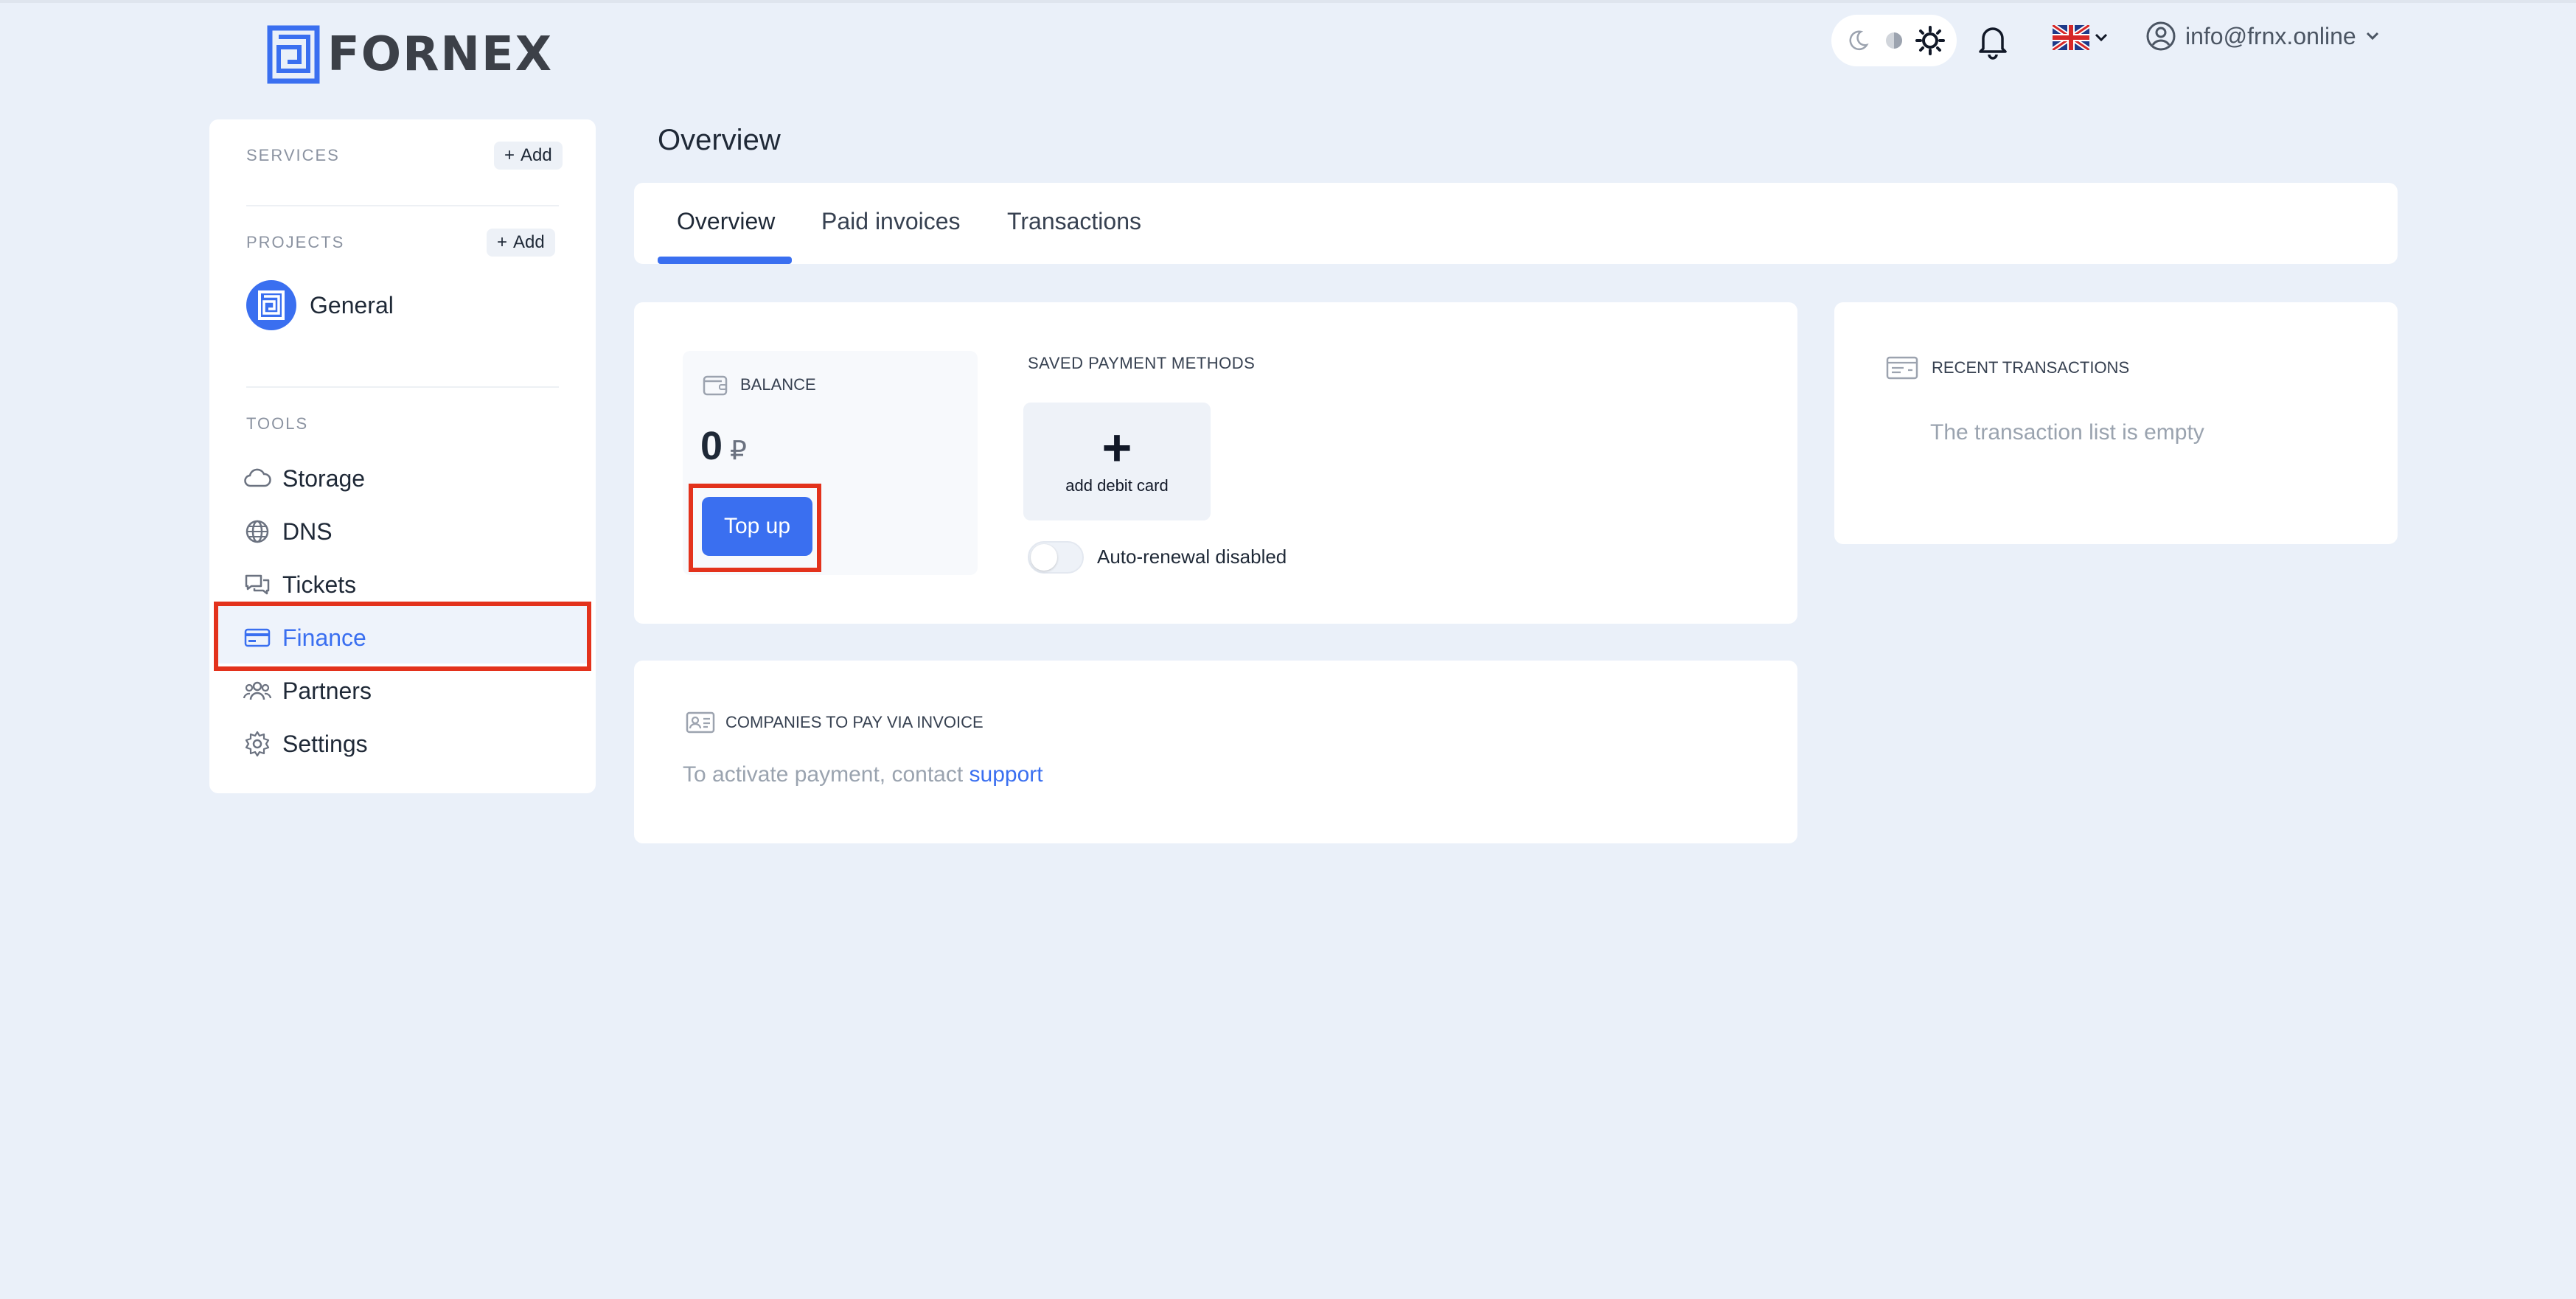 This screenshot has width=2576, height=1299. What do you see at coordinates (1858, 41) in the screenshot?
I see `moon-icon` at bounding box center [1858, 41].